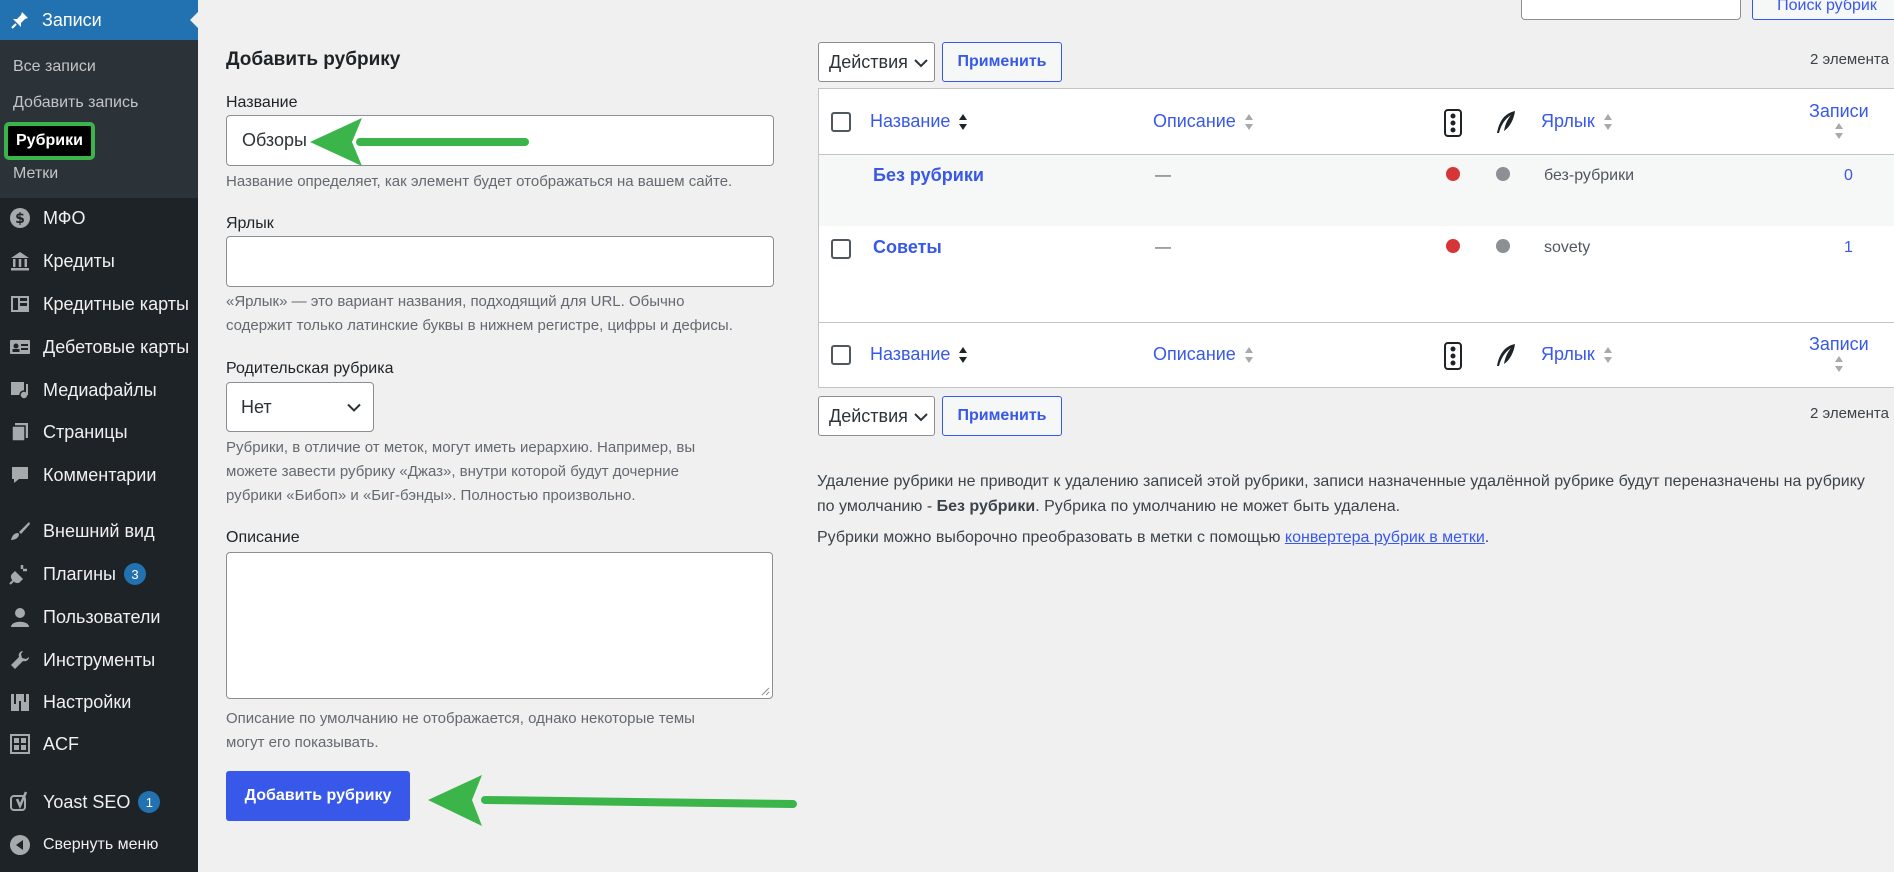  Describe the element at coordinates (1356, 122) in the screenshot. I see `table-header-row: Название Описание Ярлык Записи` at that location.